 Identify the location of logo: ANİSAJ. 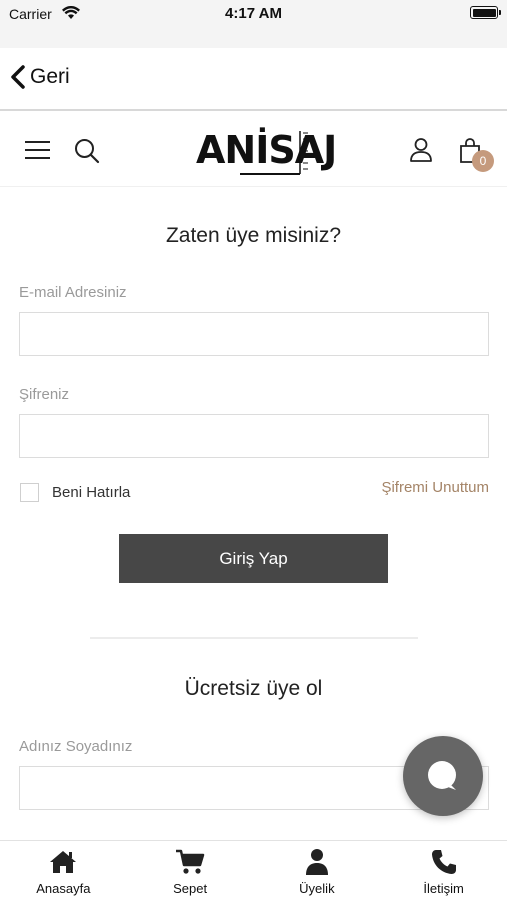
(266, 152).